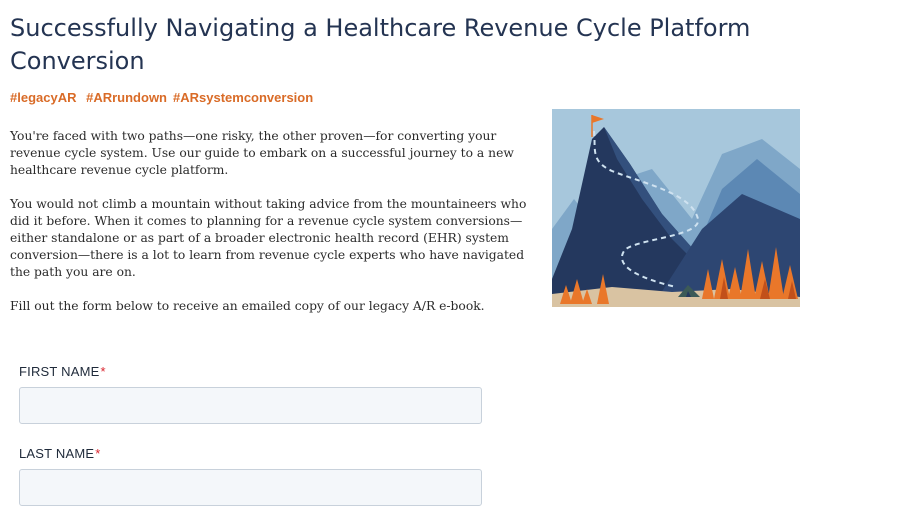 Image resolution: width=923 pixels, height=527 pixels. Describe the element at coordinates (250, 405) in the screenshot. I see `first-name-input` at that location.